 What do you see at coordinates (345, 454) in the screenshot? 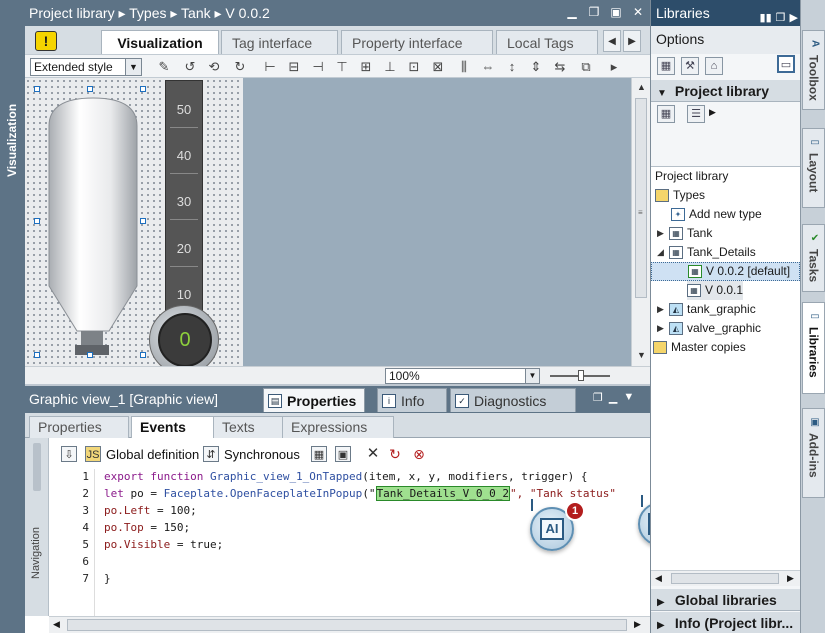
I see `tag-button: ▣` at bounding box center [345, 454].